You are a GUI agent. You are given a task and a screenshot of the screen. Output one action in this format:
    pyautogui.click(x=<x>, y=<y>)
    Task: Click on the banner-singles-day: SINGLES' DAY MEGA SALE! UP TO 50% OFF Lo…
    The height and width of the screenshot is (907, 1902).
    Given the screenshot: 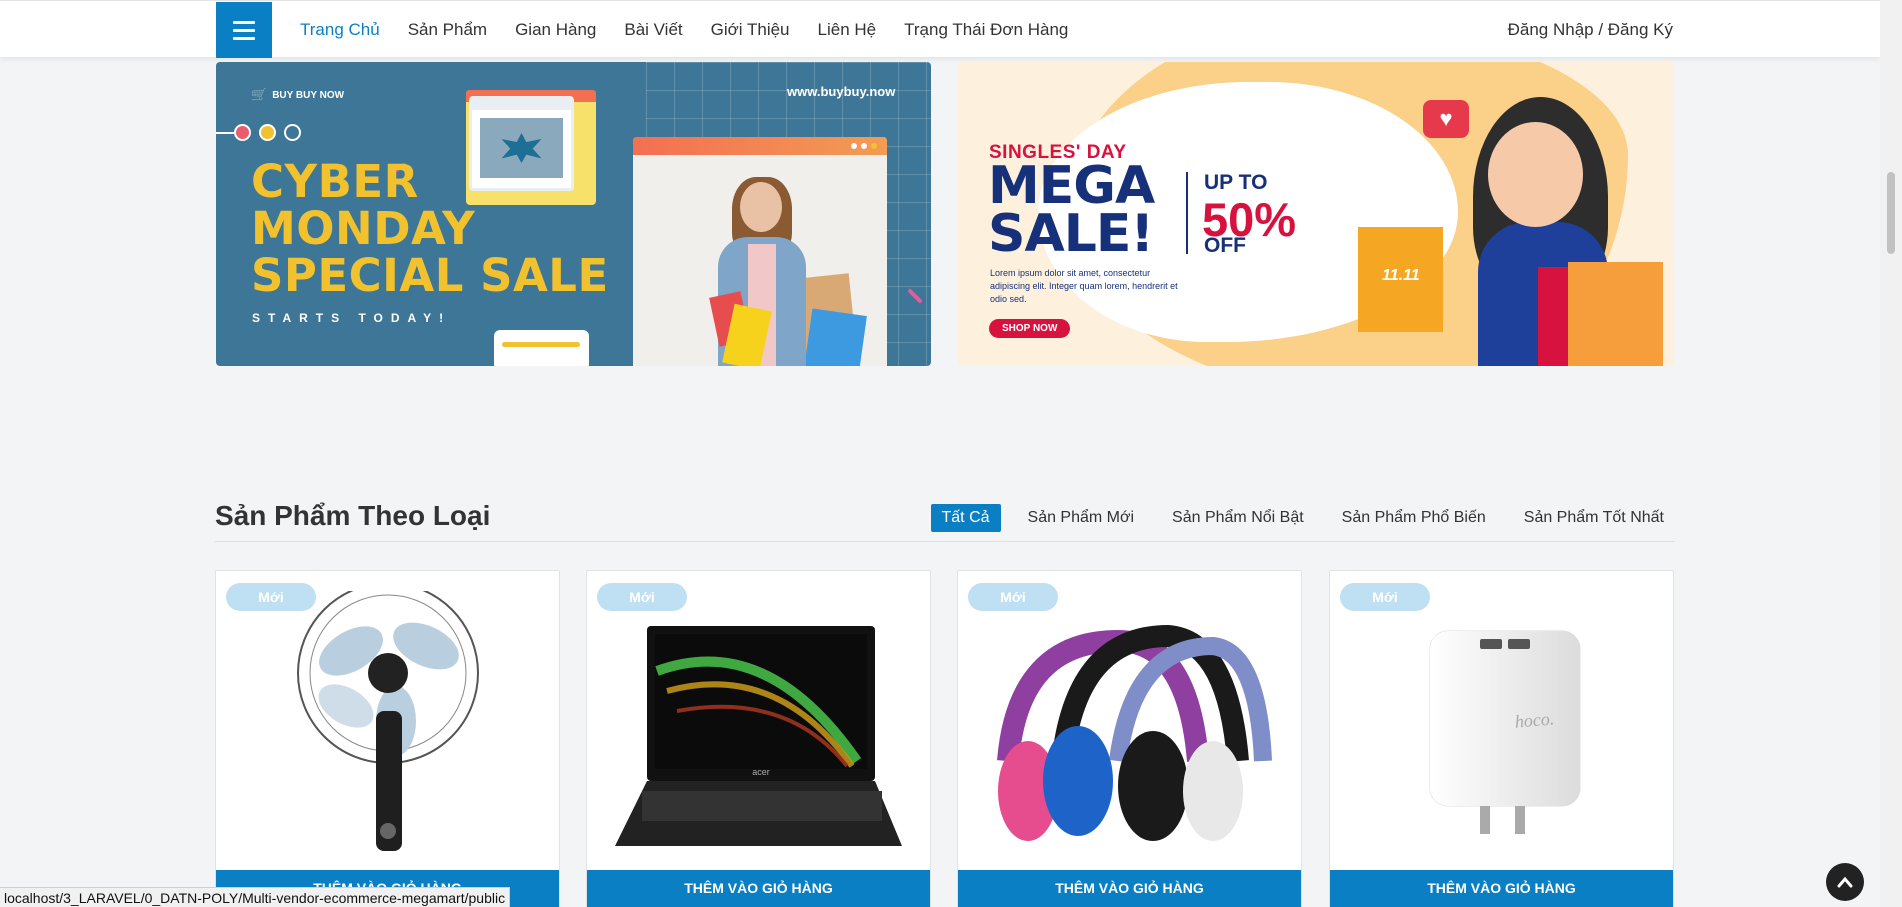 What is the action you would take?
    pyautogui.click(x=1316, y=214)
    